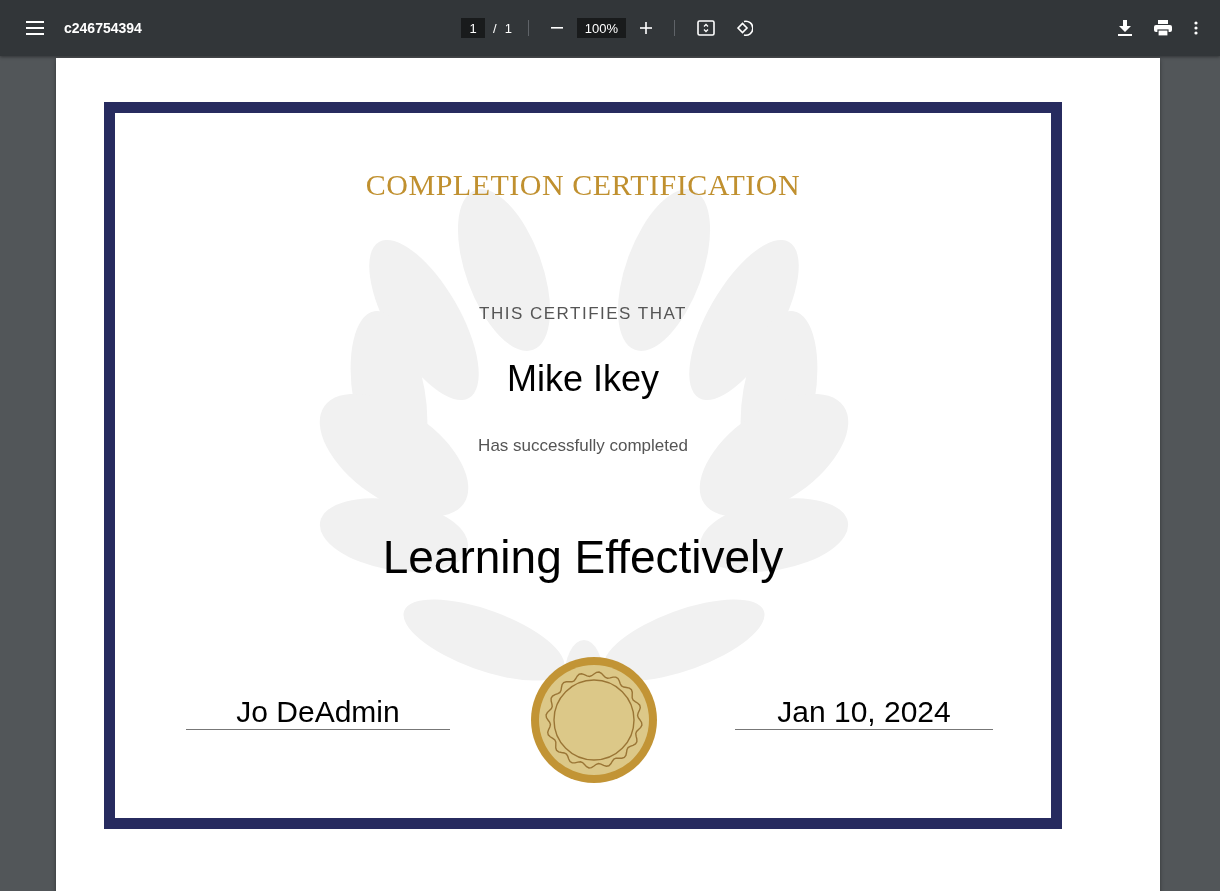  Describe the element at coordinates (864, 712) in the screenshot. I see `date-line: Jan 10, 2024` at that location.